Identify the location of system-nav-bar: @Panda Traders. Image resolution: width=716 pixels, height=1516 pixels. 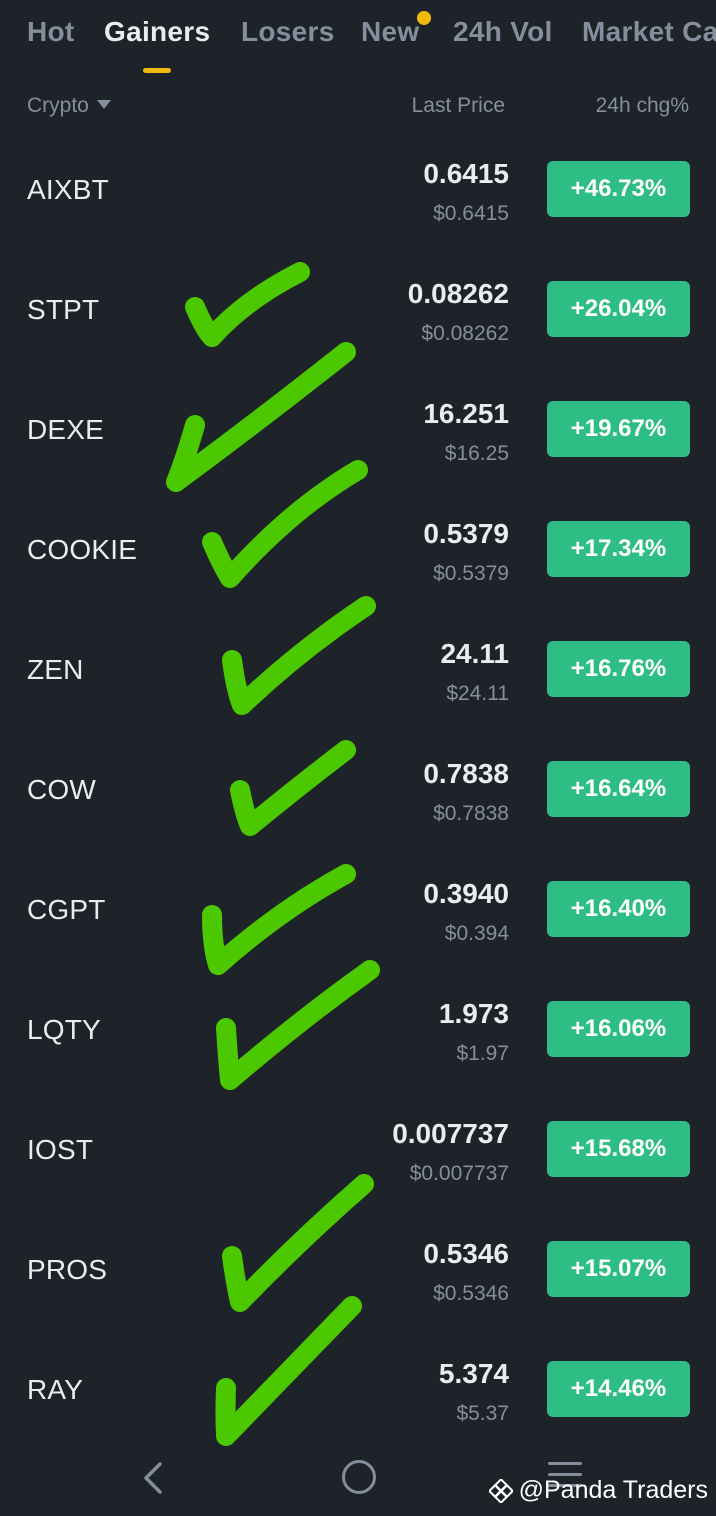
(358, 1478).